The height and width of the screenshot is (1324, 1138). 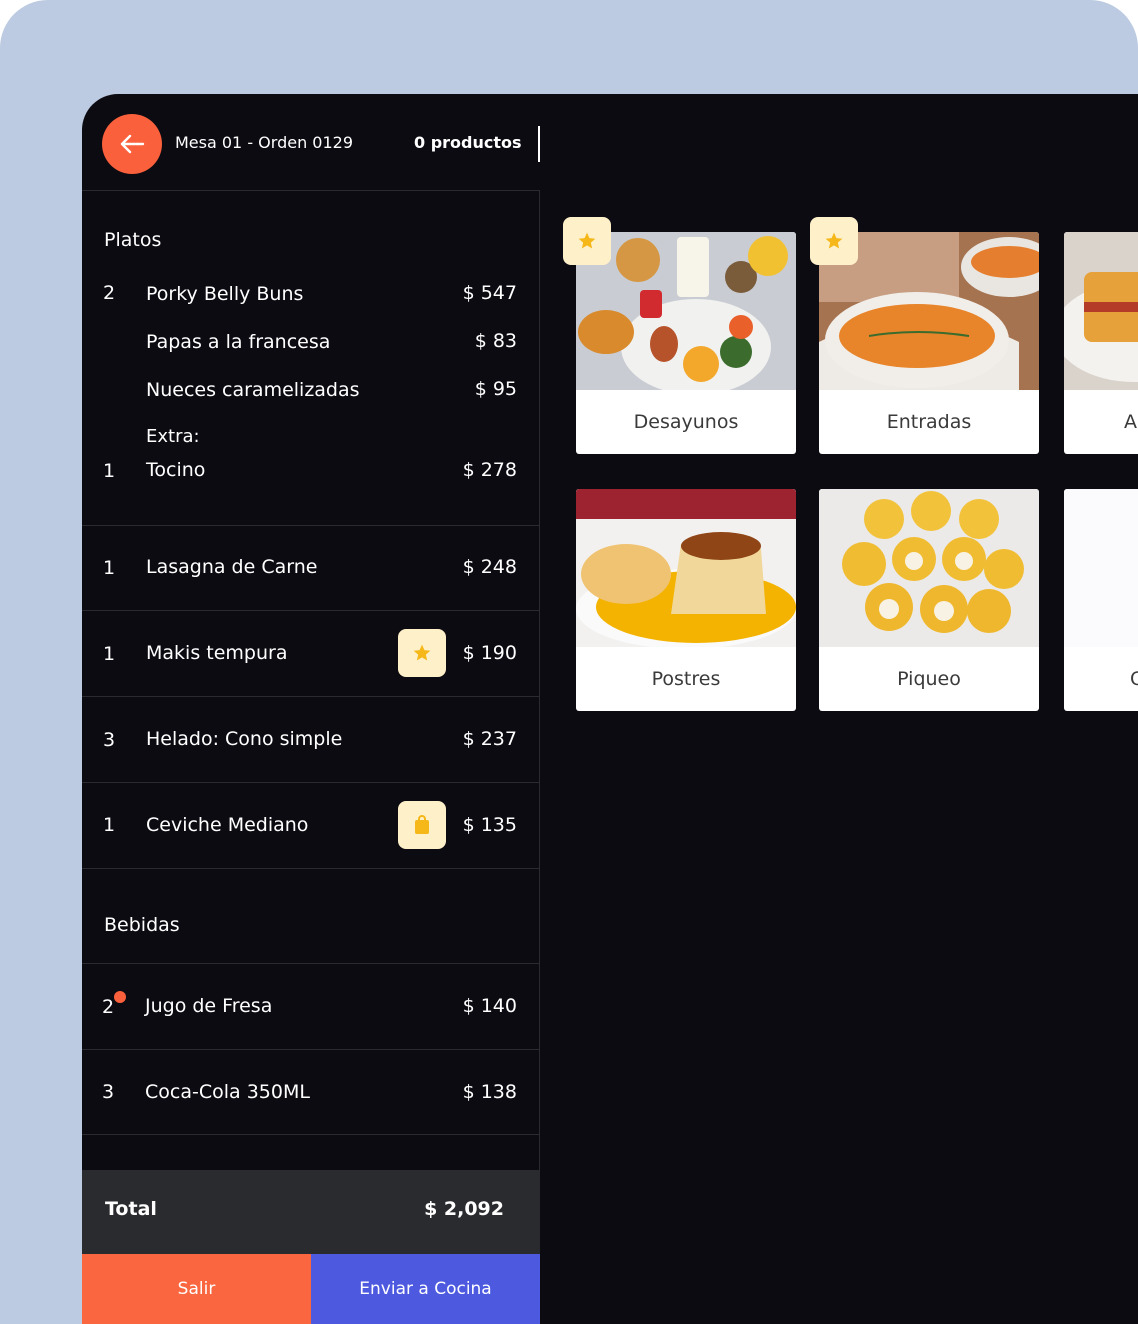 I want to click on category-label: Piqueo, so click(x=929, y=679).